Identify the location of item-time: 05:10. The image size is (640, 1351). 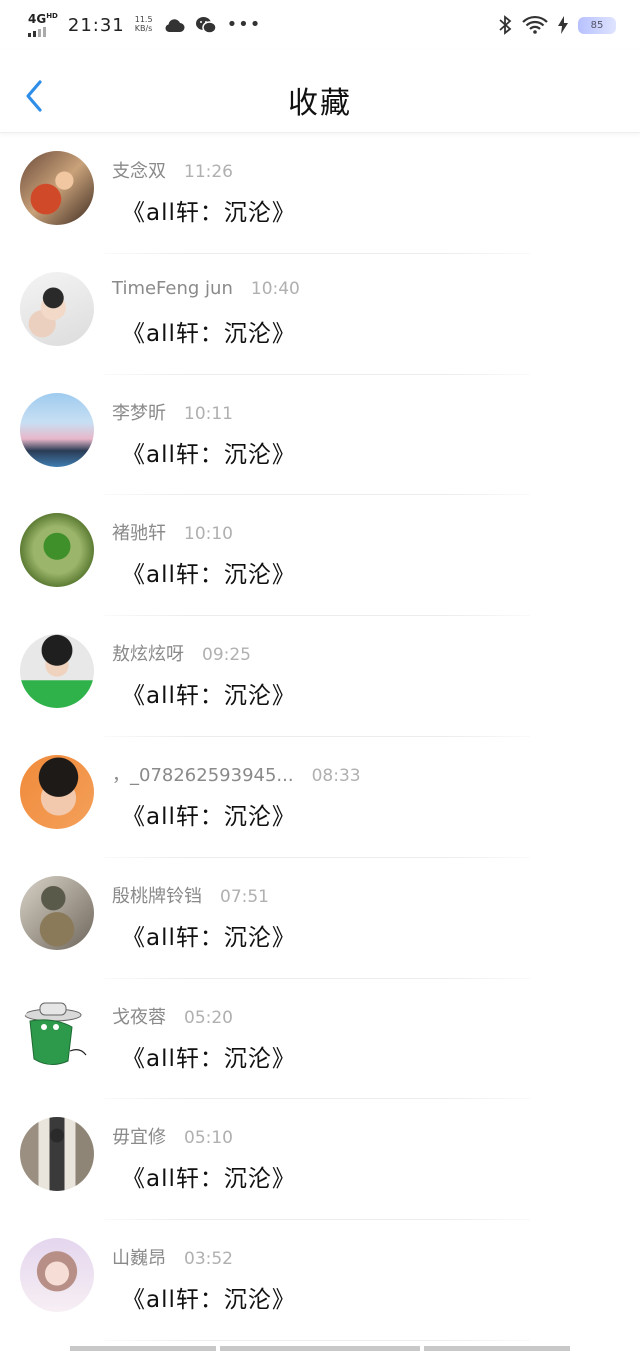
(208, 1138).